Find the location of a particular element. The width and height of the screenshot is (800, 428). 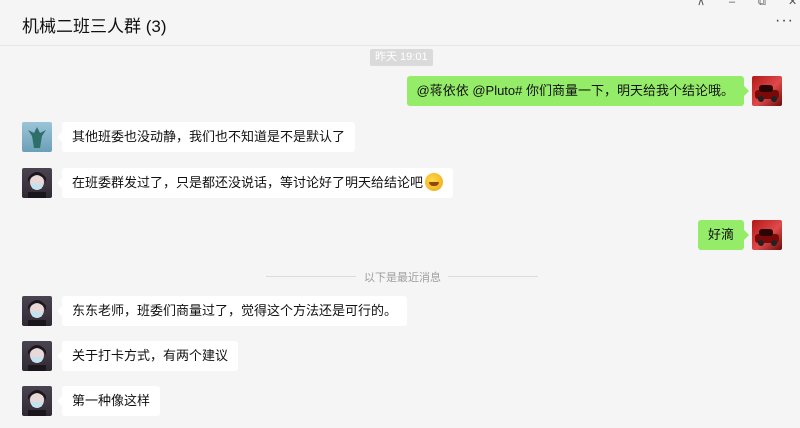

time-divider: 昨天 19:01 is located at coordinates (401, 57).